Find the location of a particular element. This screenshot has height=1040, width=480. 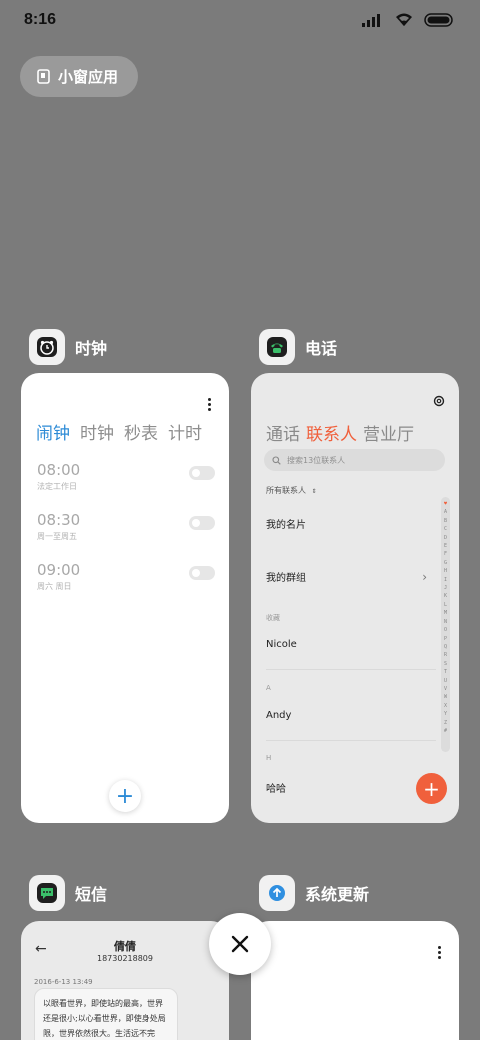

alarm-item: 09:00 周六 周日 is located at coordinates (126, 581).